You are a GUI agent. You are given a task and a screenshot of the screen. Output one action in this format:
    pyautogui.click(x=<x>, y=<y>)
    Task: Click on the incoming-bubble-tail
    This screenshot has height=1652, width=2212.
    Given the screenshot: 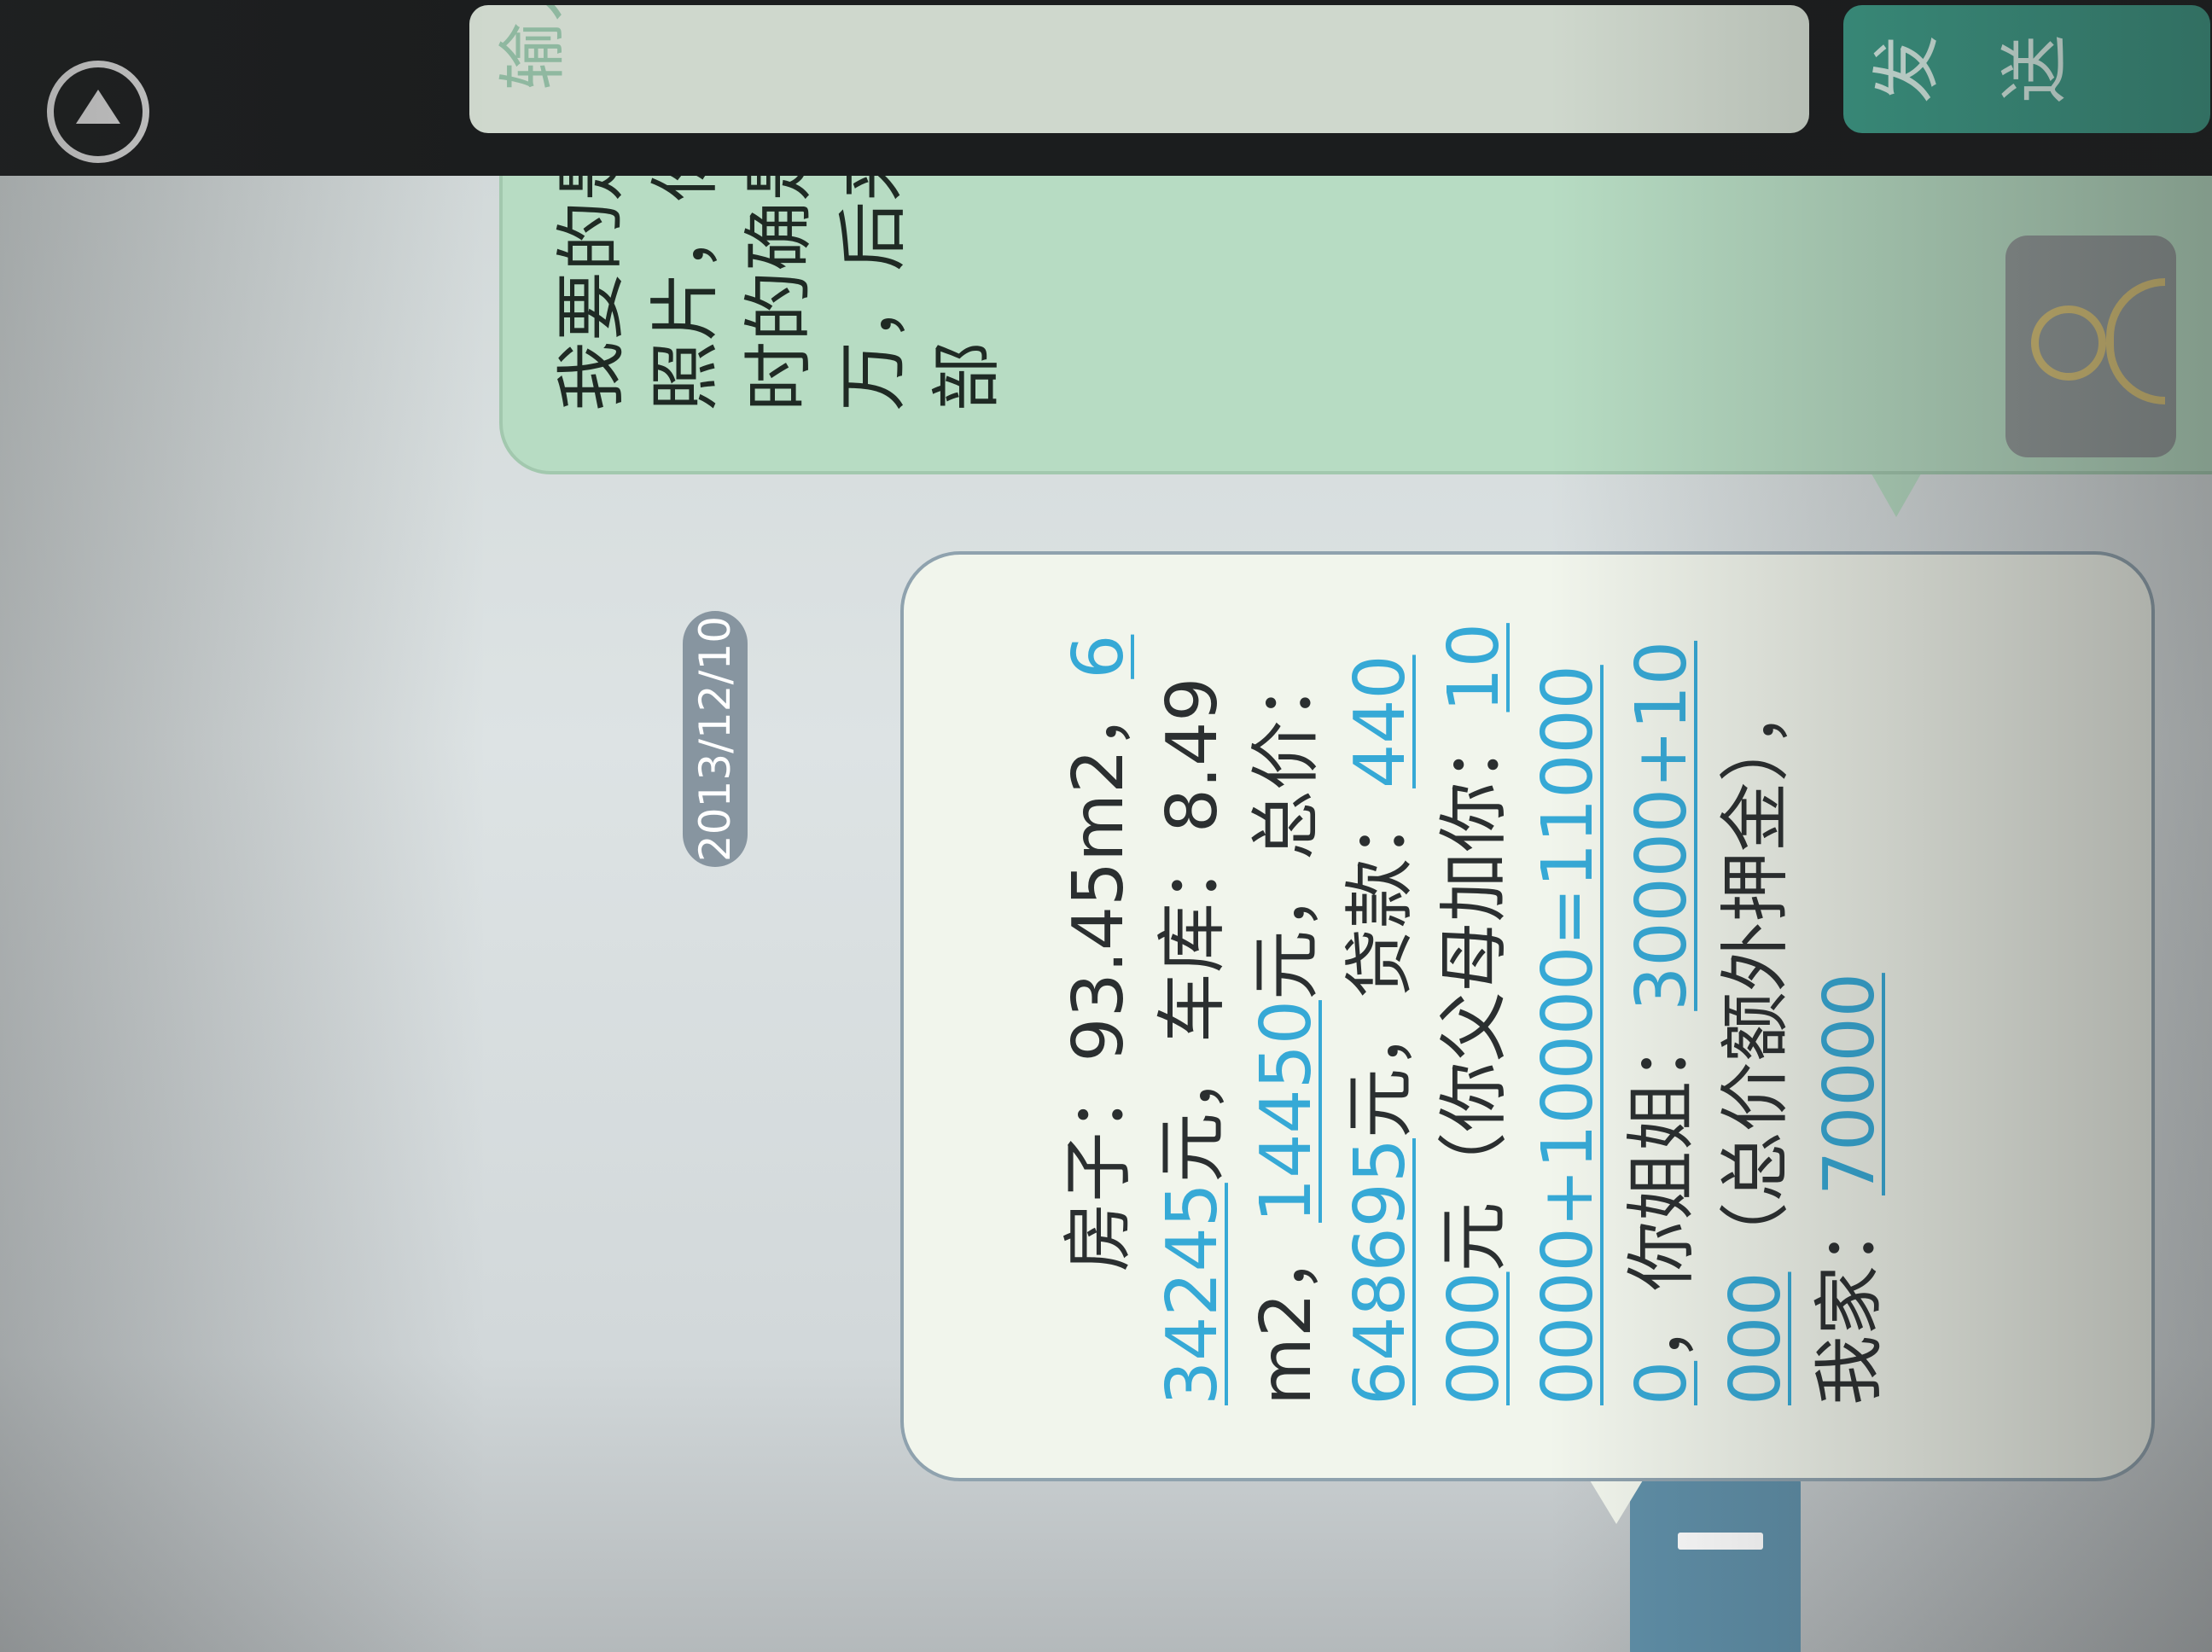 What is the action you would take?
    pyautogui.click(x=1616, y=1500)
    